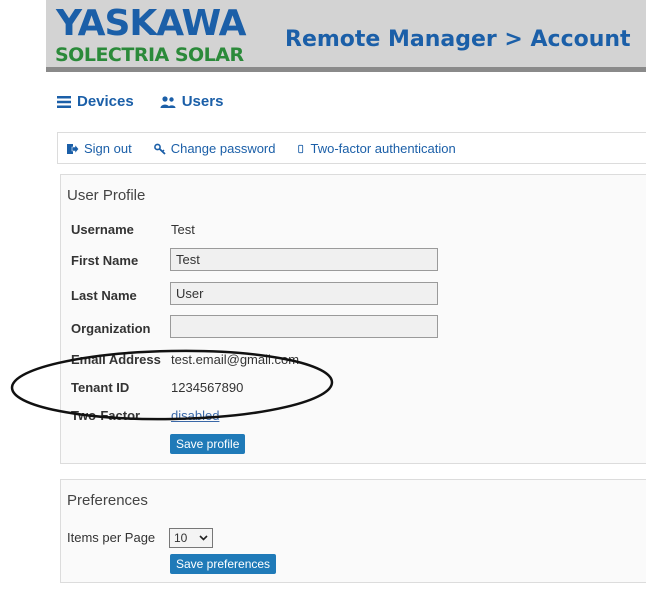 This screenshot has height=594, width=646. I want to click on nav-users: Users, so click(192, 101).